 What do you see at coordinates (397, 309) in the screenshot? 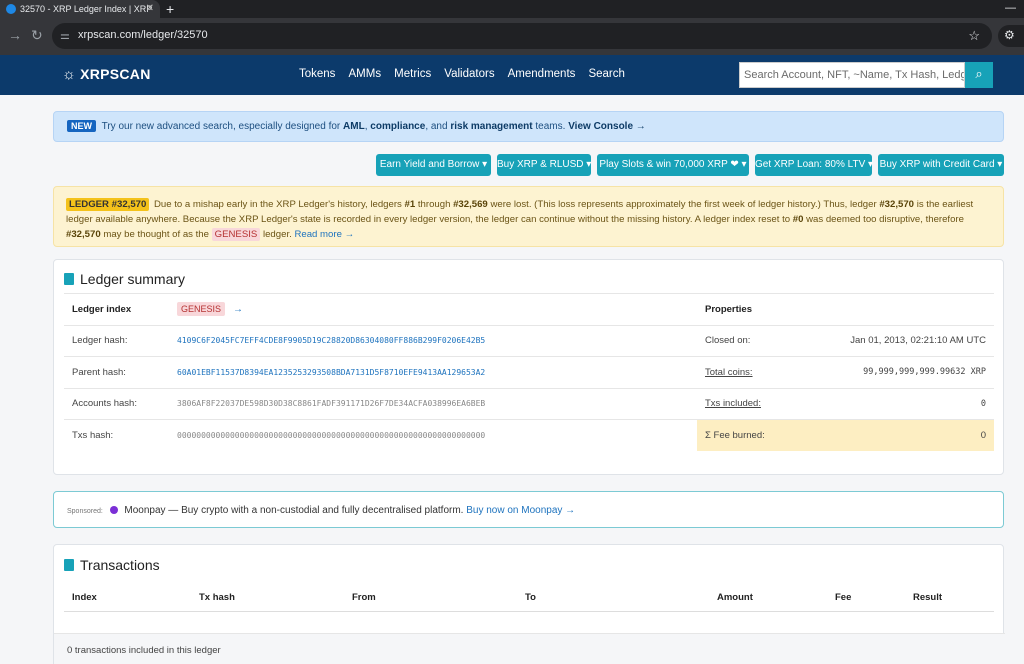
I see `table-row: Ledger index GENESIS →` at bounding box center [397, 309].